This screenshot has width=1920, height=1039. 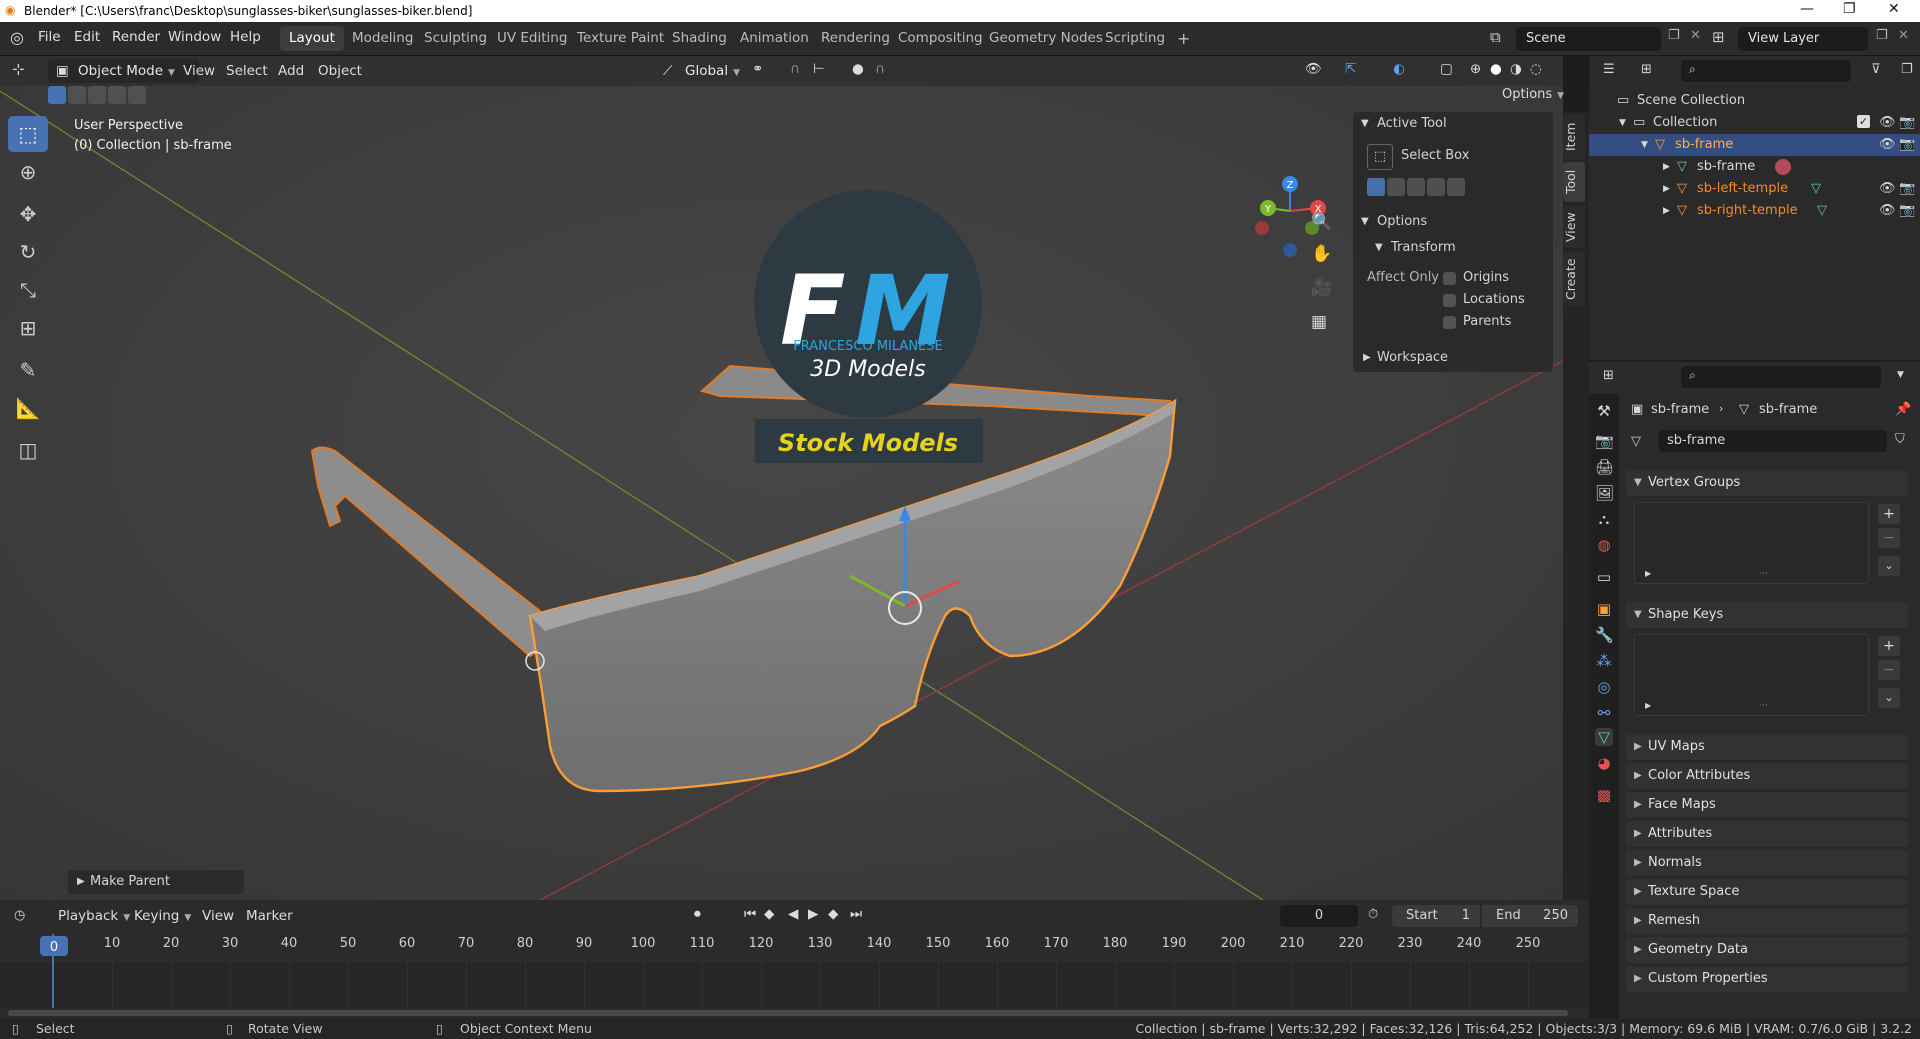 I want to click on tab-shading: Shading, so click(x=699, y=38).